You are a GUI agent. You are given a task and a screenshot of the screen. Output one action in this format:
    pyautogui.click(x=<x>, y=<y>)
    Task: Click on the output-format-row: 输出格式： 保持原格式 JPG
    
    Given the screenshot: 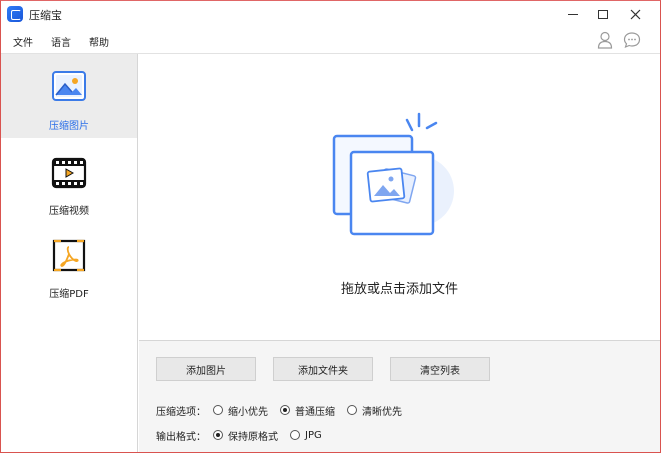 What is the action you would take?
    pyautogui.click(x=245, y=435)
    